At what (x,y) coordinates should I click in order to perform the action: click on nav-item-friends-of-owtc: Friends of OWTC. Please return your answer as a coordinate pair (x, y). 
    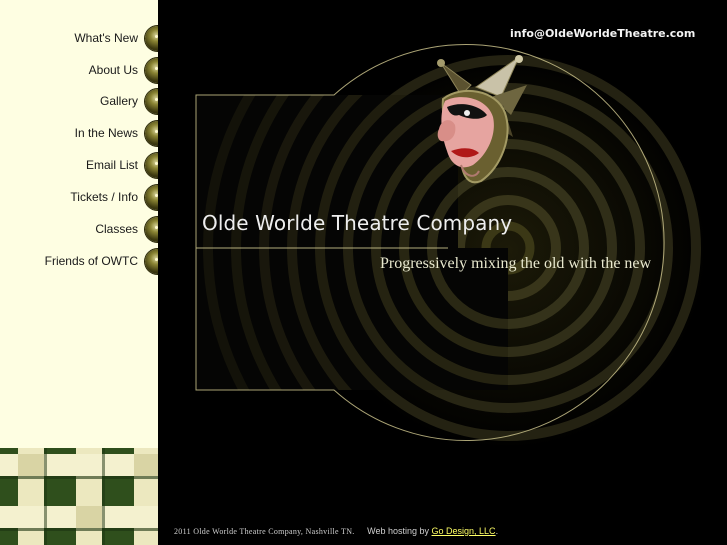
    Looking at the image, I should click on (79, 262).